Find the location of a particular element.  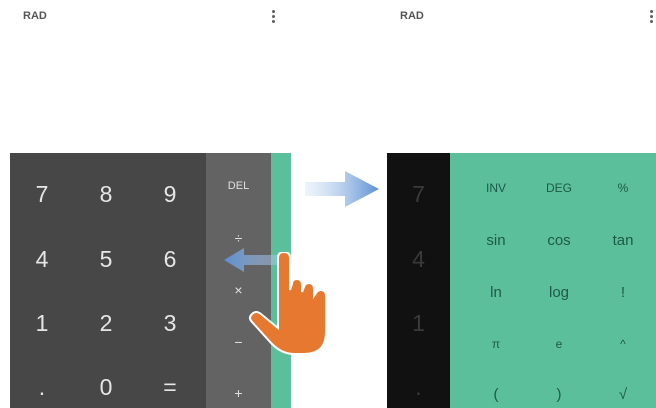

power-button: ^ is located at coordinates (623, 344).